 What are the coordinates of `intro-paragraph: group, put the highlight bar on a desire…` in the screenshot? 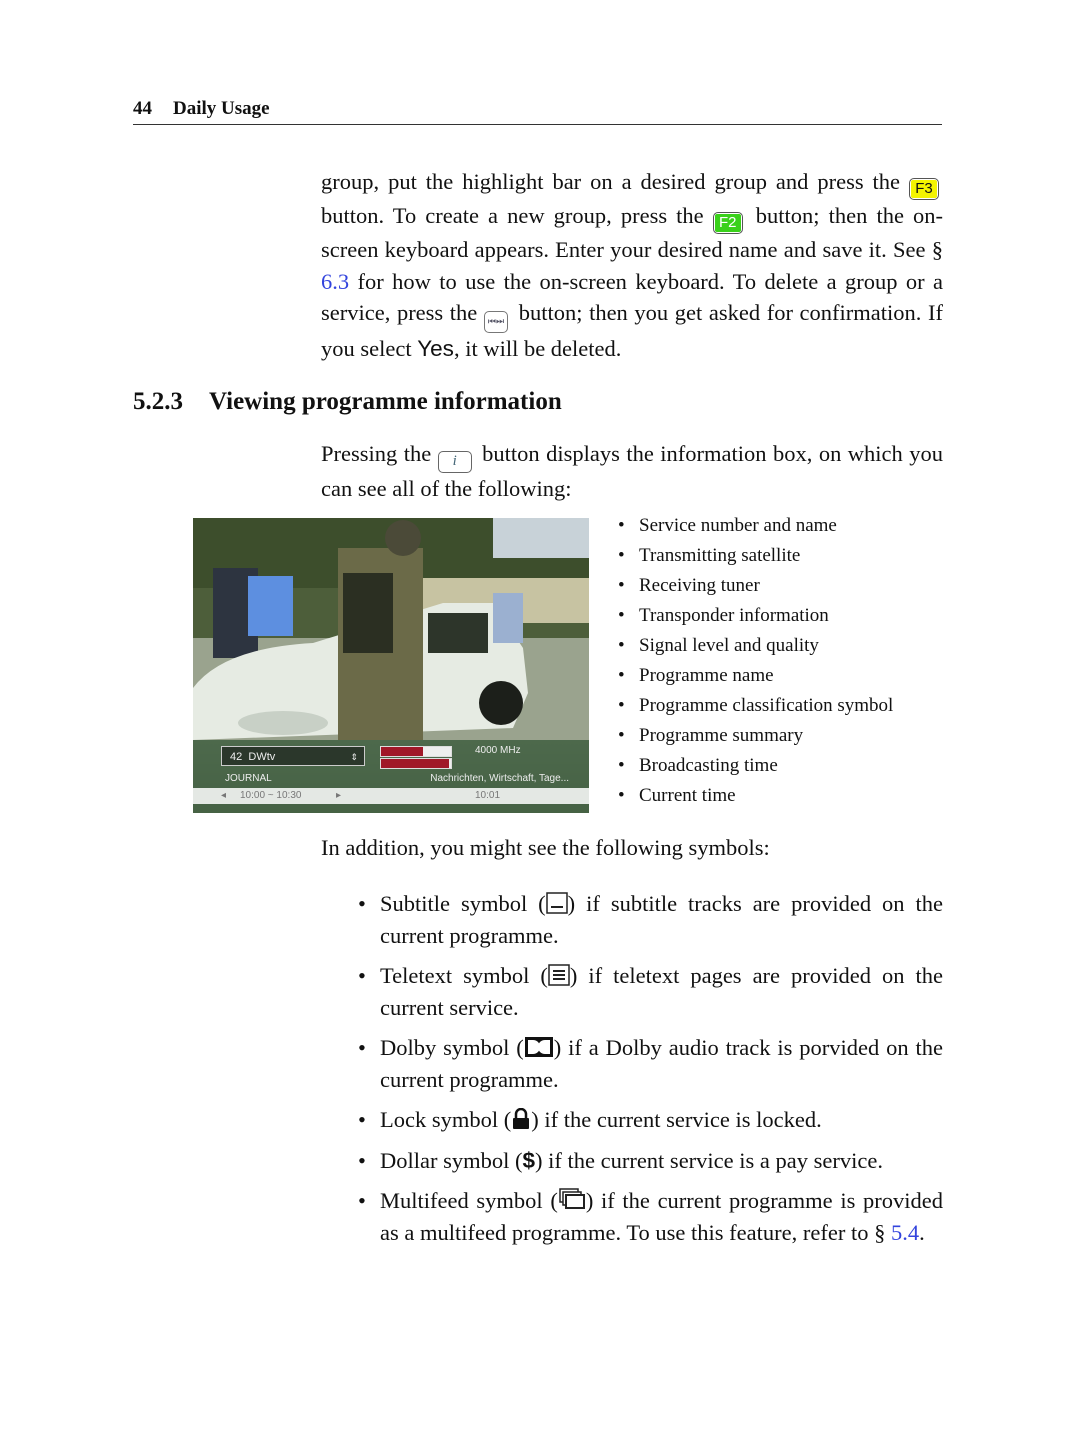 It's located at (632, 265).